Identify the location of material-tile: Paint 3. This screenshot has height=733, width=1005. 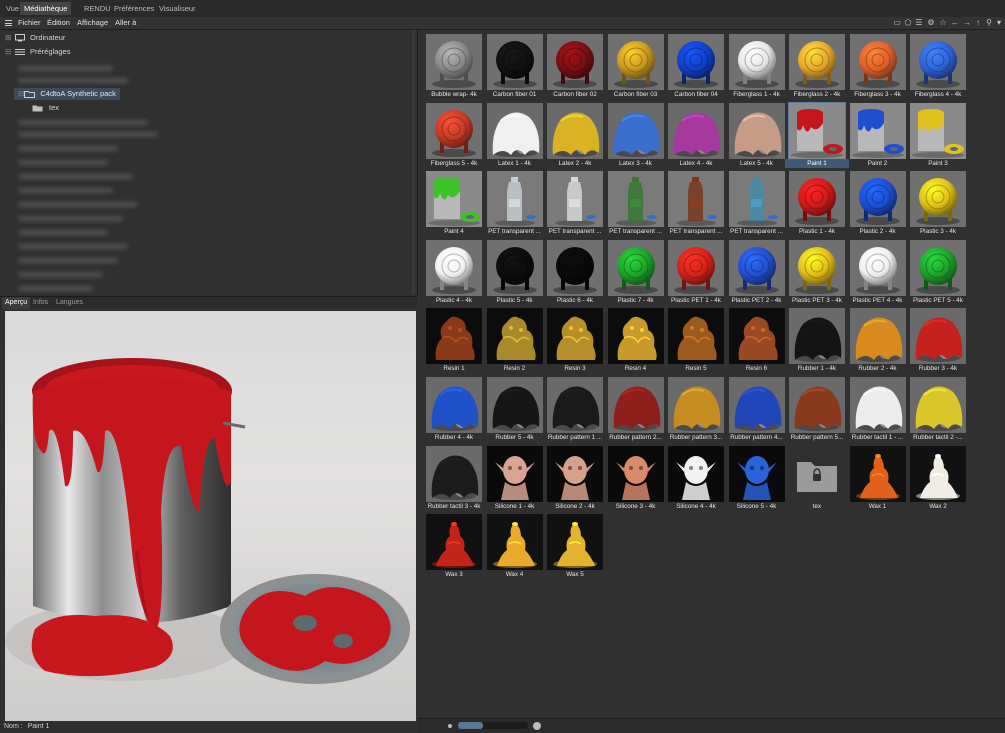
(937, 134).